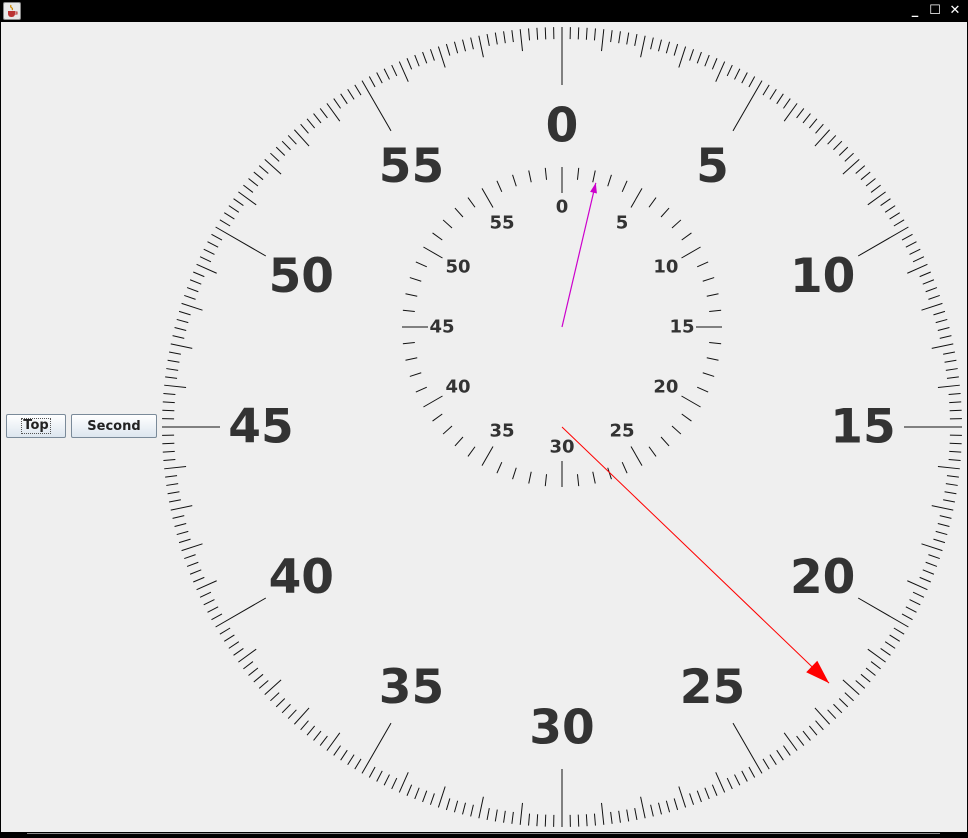  What do you see at coordinates (501, 430) in the screenshot?
I see `inner-dial-label: 35` at bounding box center [501, 430].